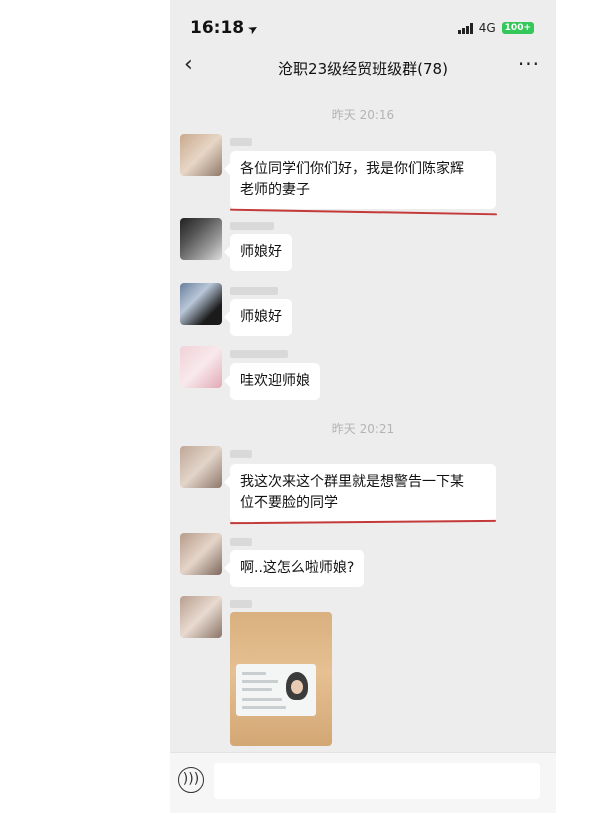 The height and width of the screenshot is (813, 600). I want to click on location-arrow-icon: ➤, so click(253, 29).